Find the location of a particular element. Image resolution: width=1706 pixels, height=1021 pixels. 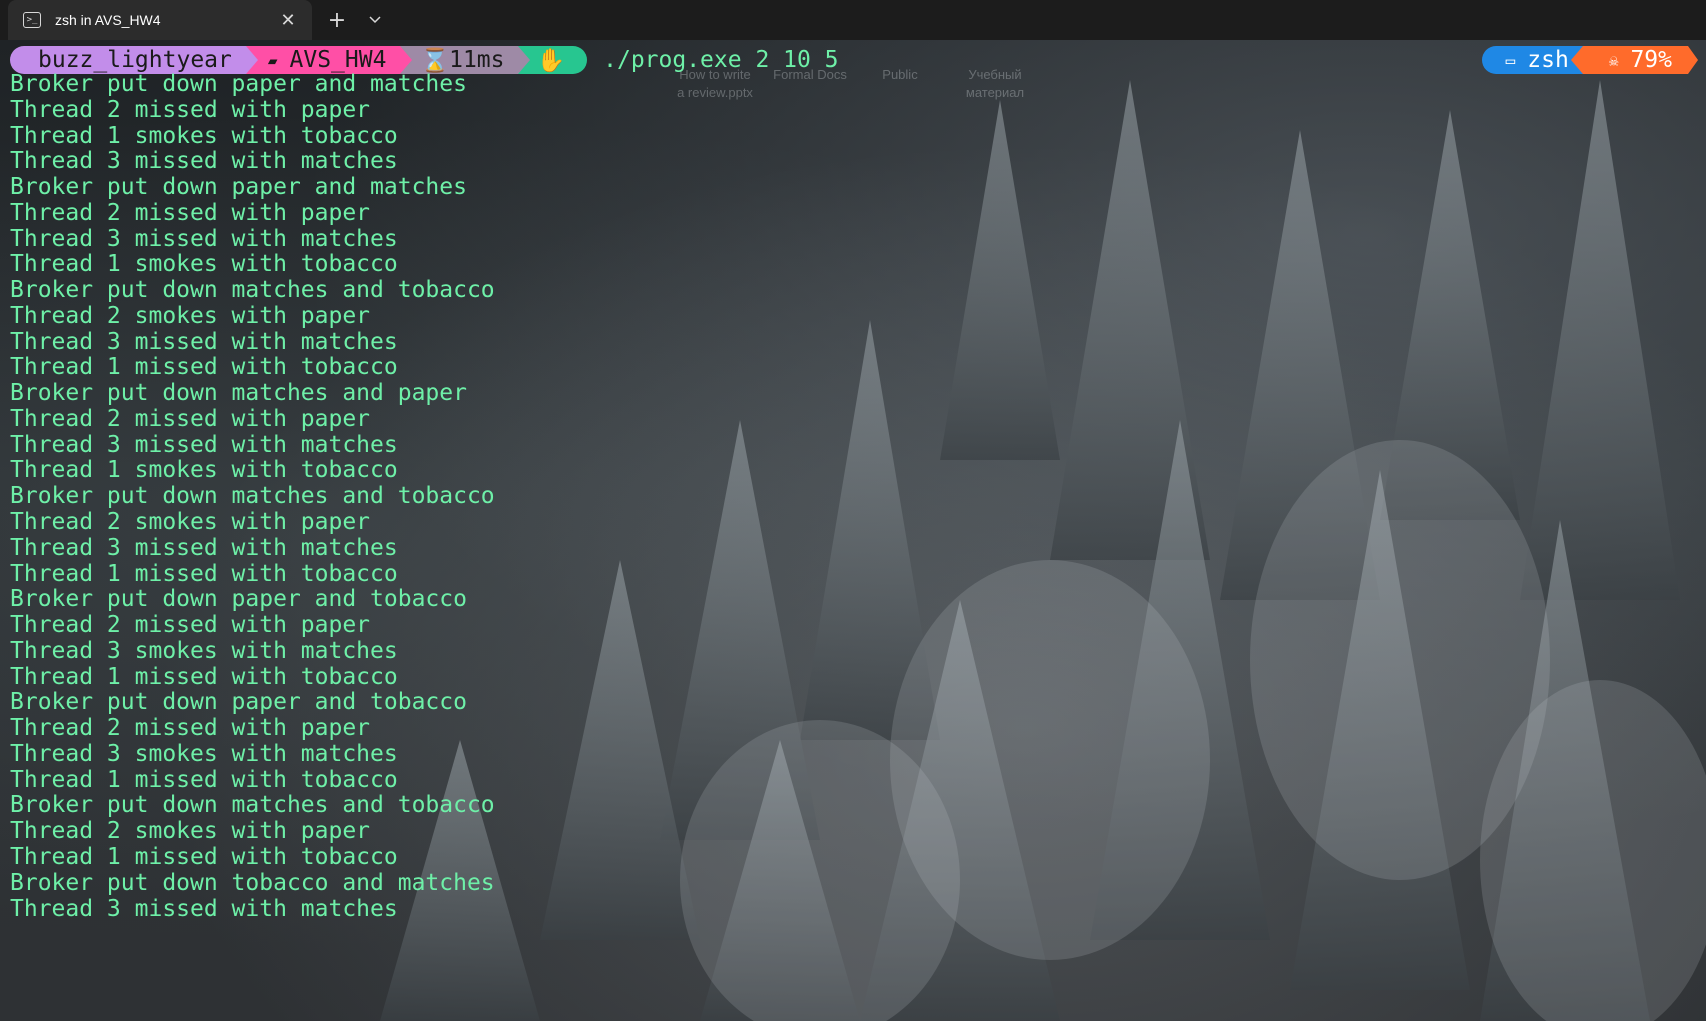

right-prompt: ▭ zsh ☠ 79% is located at coordinates (1589, 60).